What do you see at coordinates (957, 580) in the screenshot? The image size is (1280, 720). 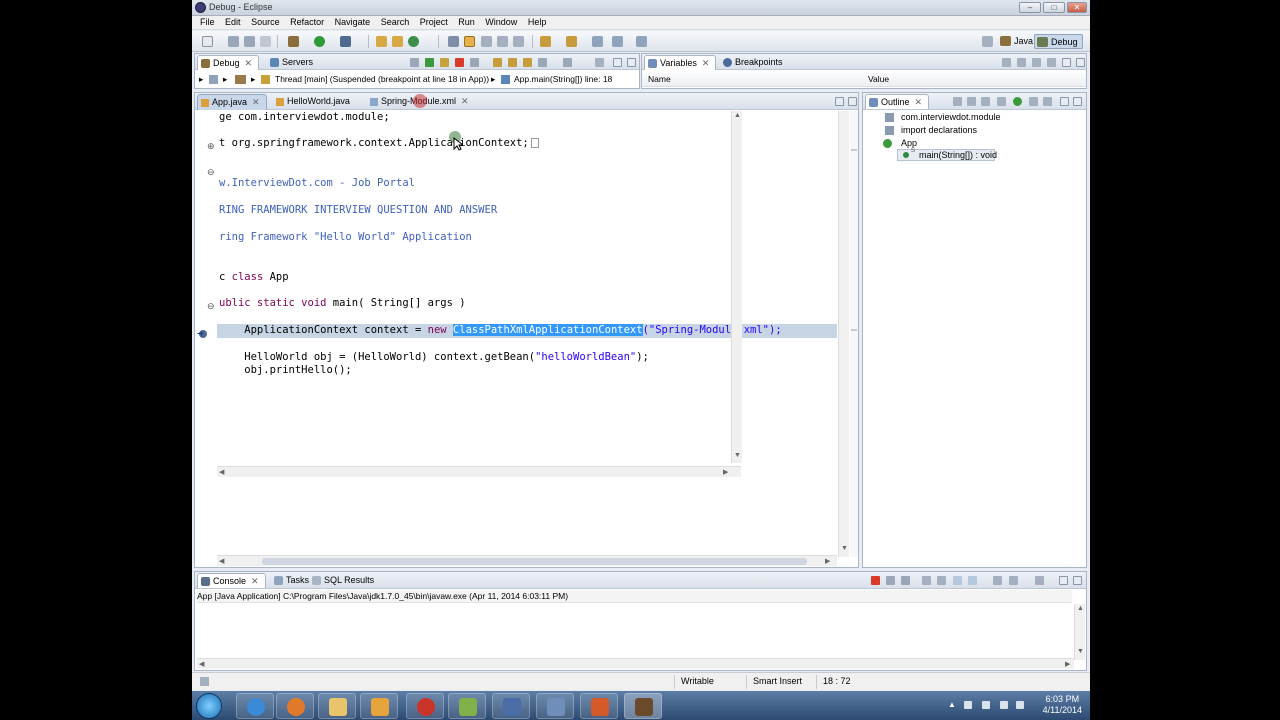 I see `show-on-output-icon` at bounding box center [957, 580].